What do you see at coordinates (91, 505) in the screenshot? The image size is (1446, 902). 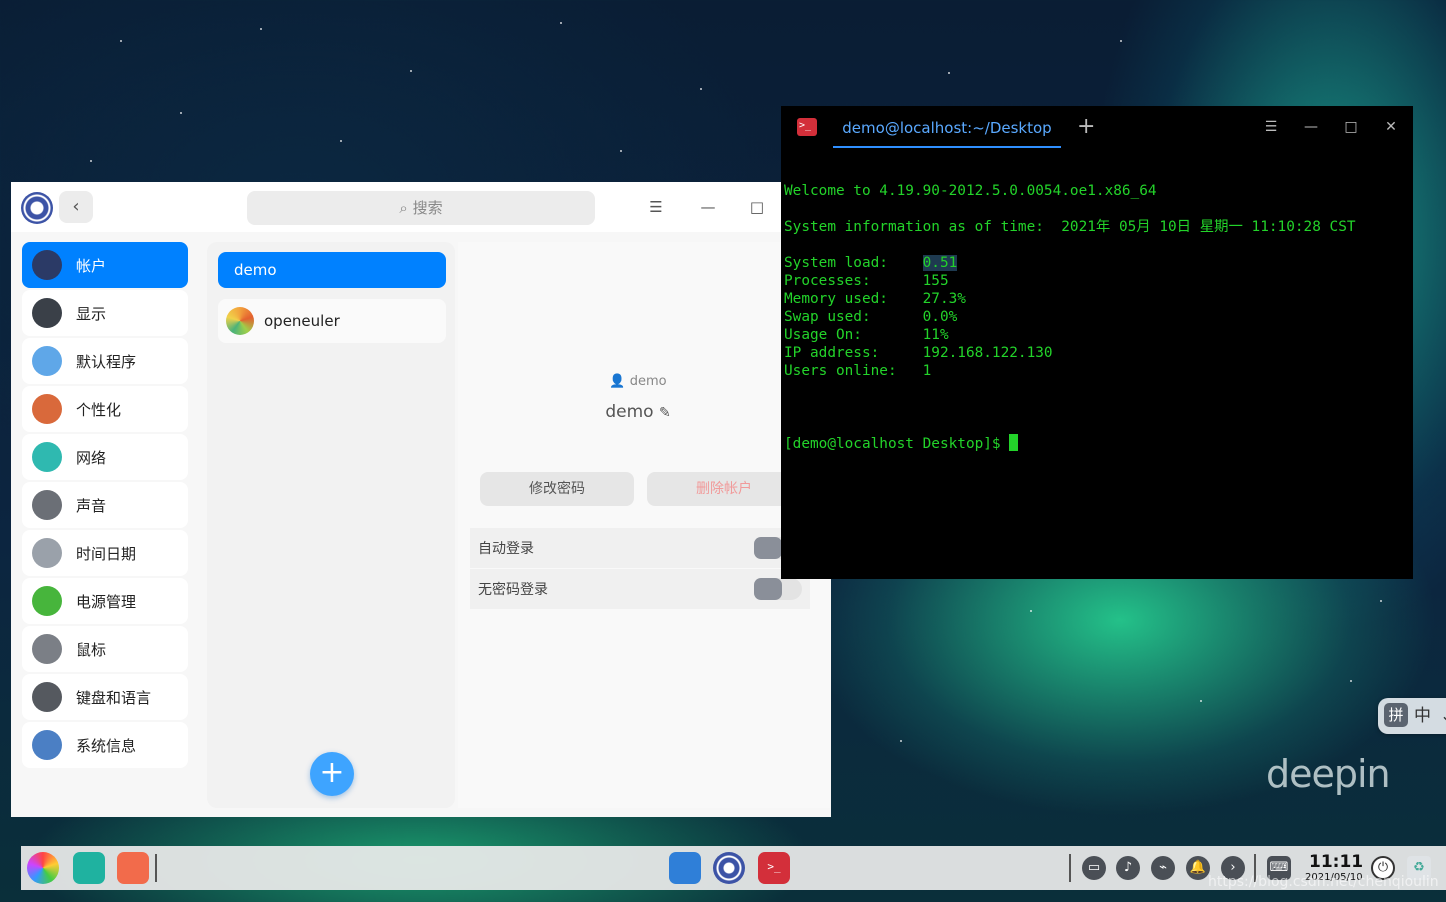 I see `sidebar-item-label: 声音` at bounding box center [91, 505].